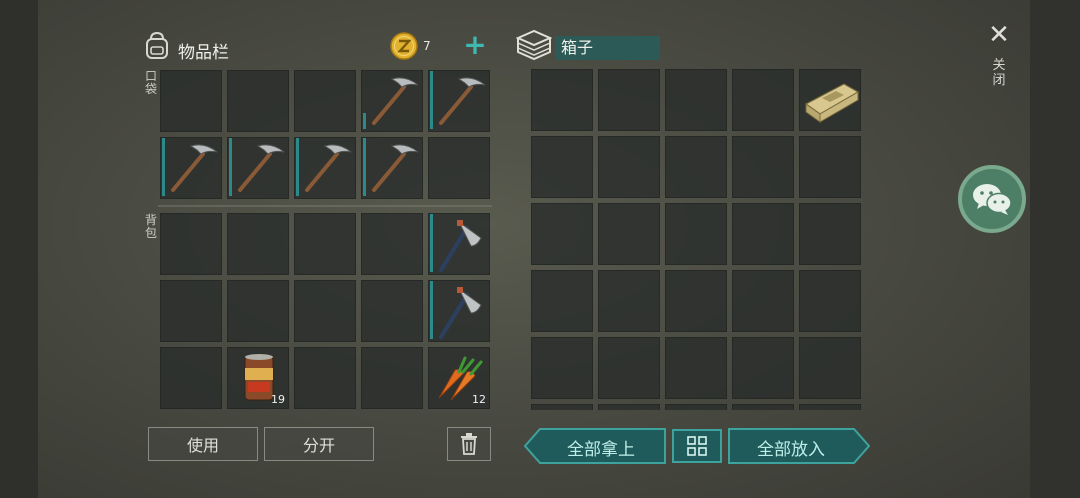 Image resolution: width=1080 pixels, height=498 pixels. What do you see at coordinates (150, 226) in the screenshot?
I see `backpack-label: 背包` at bounding box center [150, 226].